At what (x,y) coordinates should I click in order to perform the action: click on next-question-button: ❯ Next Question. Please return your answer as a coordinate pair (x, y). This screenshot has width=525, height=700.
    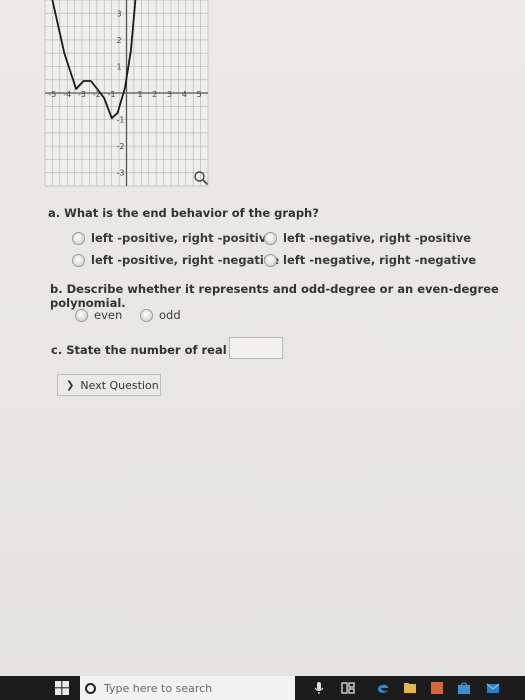
    Looking at the image, I should click on (109, 385).